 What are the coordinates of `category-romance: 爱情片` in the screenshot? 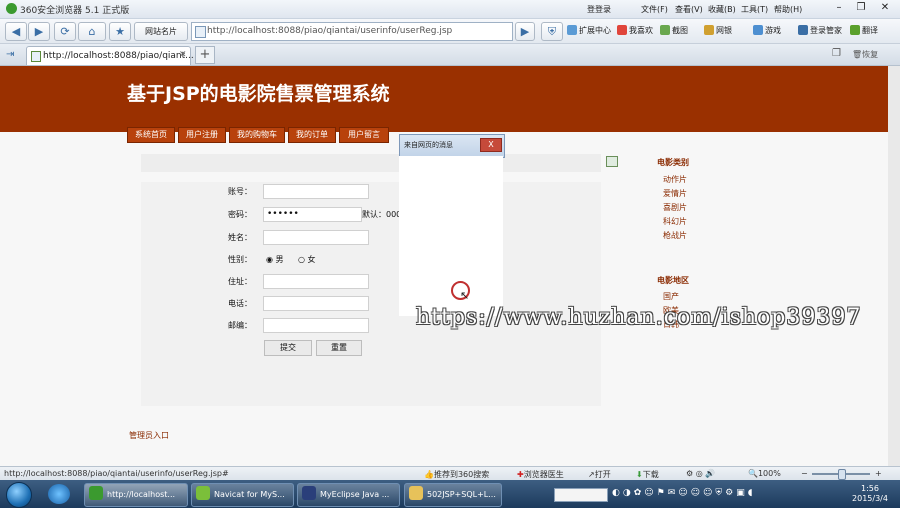 It's located at (675, 193).